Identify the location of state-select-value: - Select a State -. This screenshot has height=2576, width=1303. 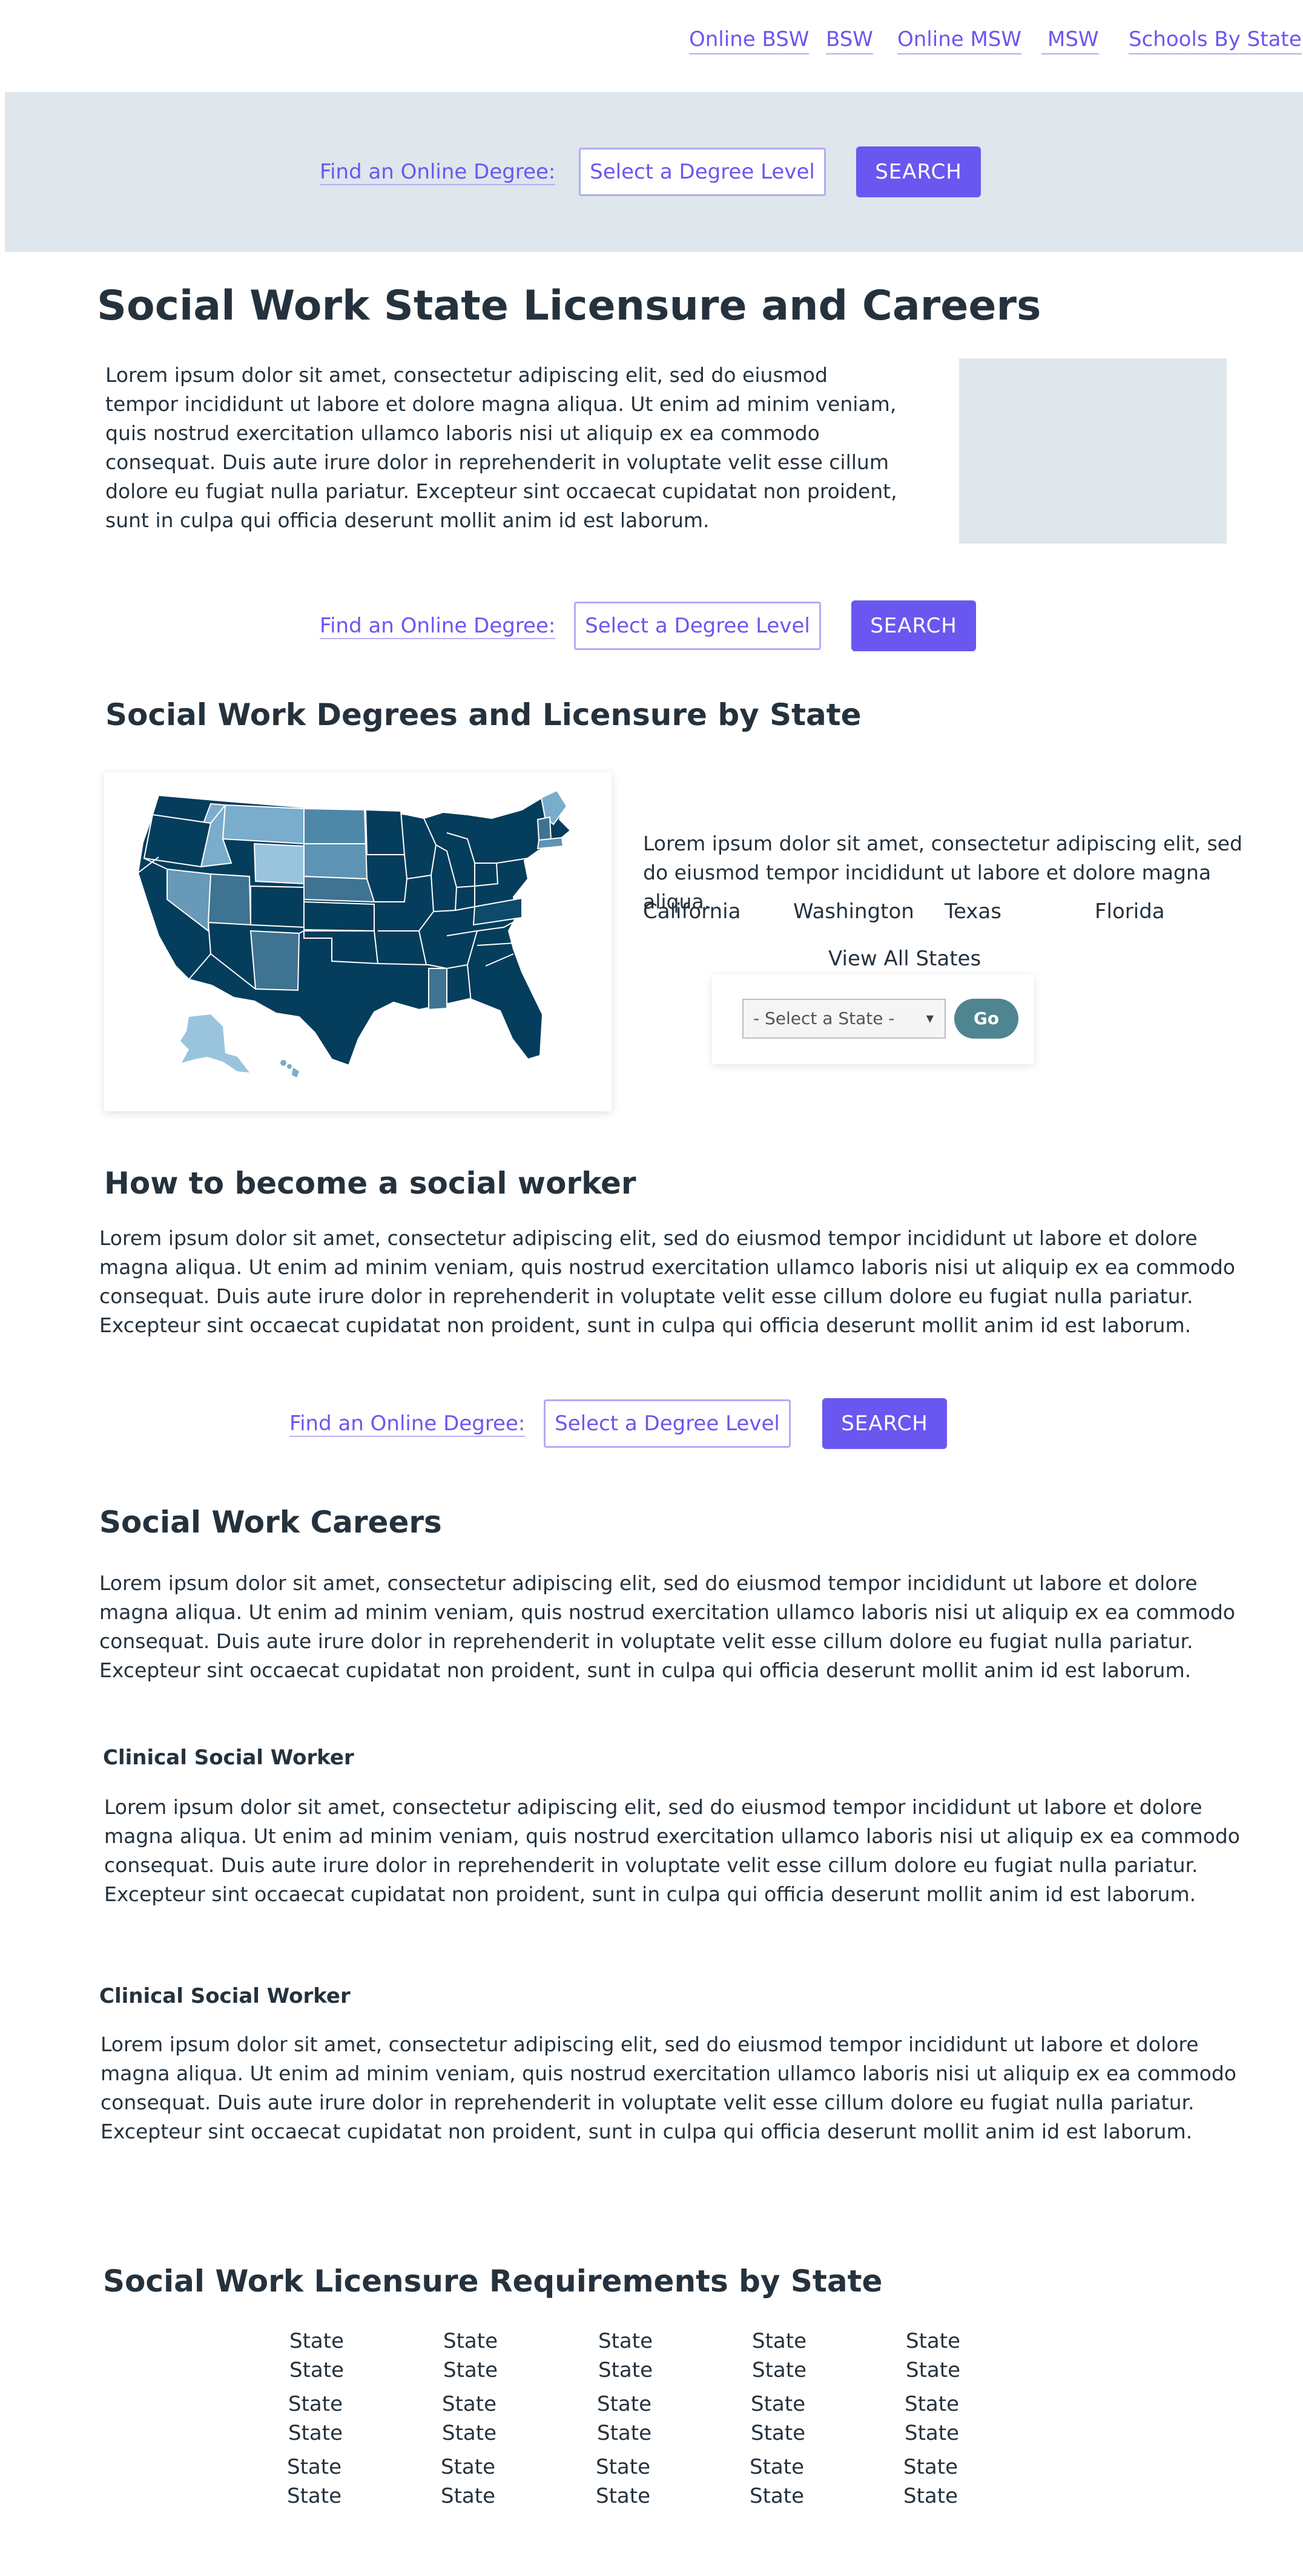
(824, 1018).